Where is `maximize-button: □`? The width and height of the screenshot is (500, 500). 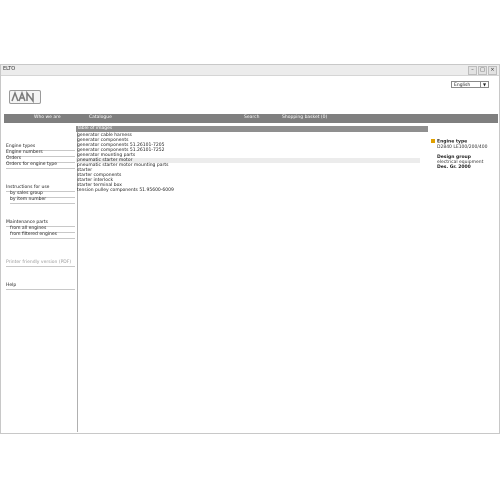
maximize-button: □ is located at coordinates (482, 70).